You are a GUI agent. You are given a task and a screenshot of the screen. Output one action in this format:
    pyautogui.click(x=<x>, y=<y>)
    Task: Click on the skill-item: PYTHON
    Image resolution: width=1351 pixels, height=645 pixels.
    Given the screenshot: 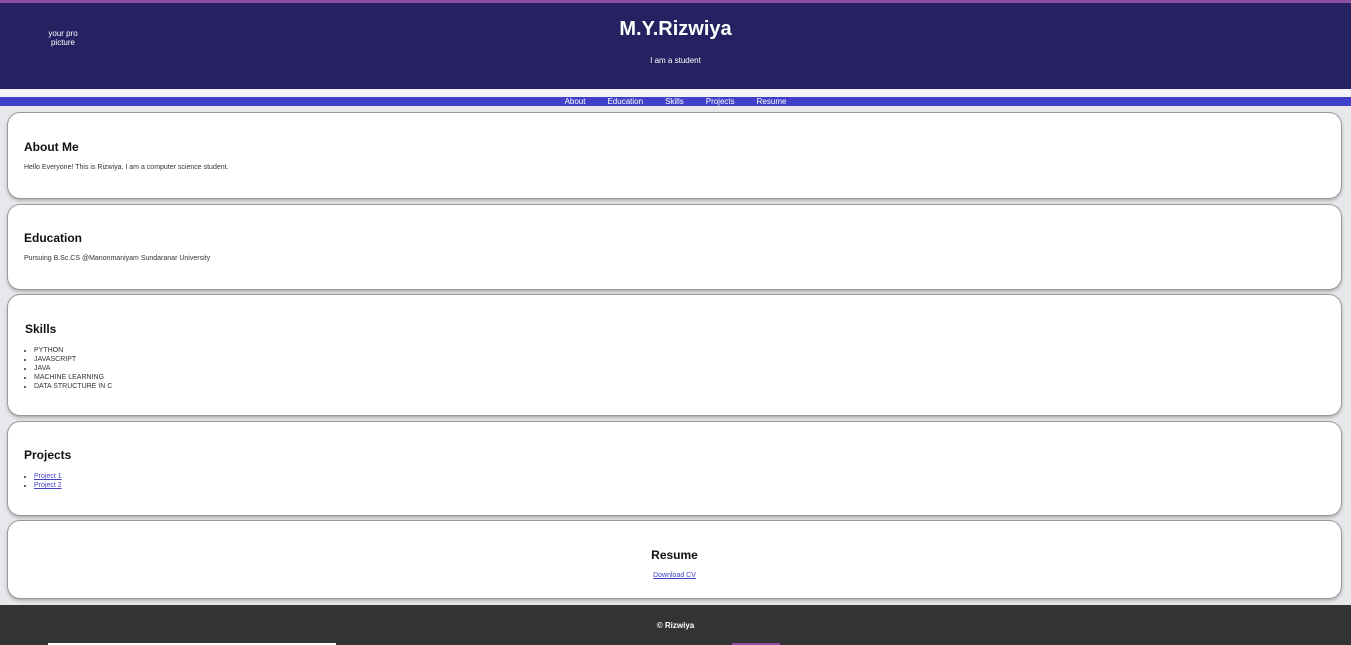 What is the action you would take?
    pyautogui.click(x=73, y=350)
    